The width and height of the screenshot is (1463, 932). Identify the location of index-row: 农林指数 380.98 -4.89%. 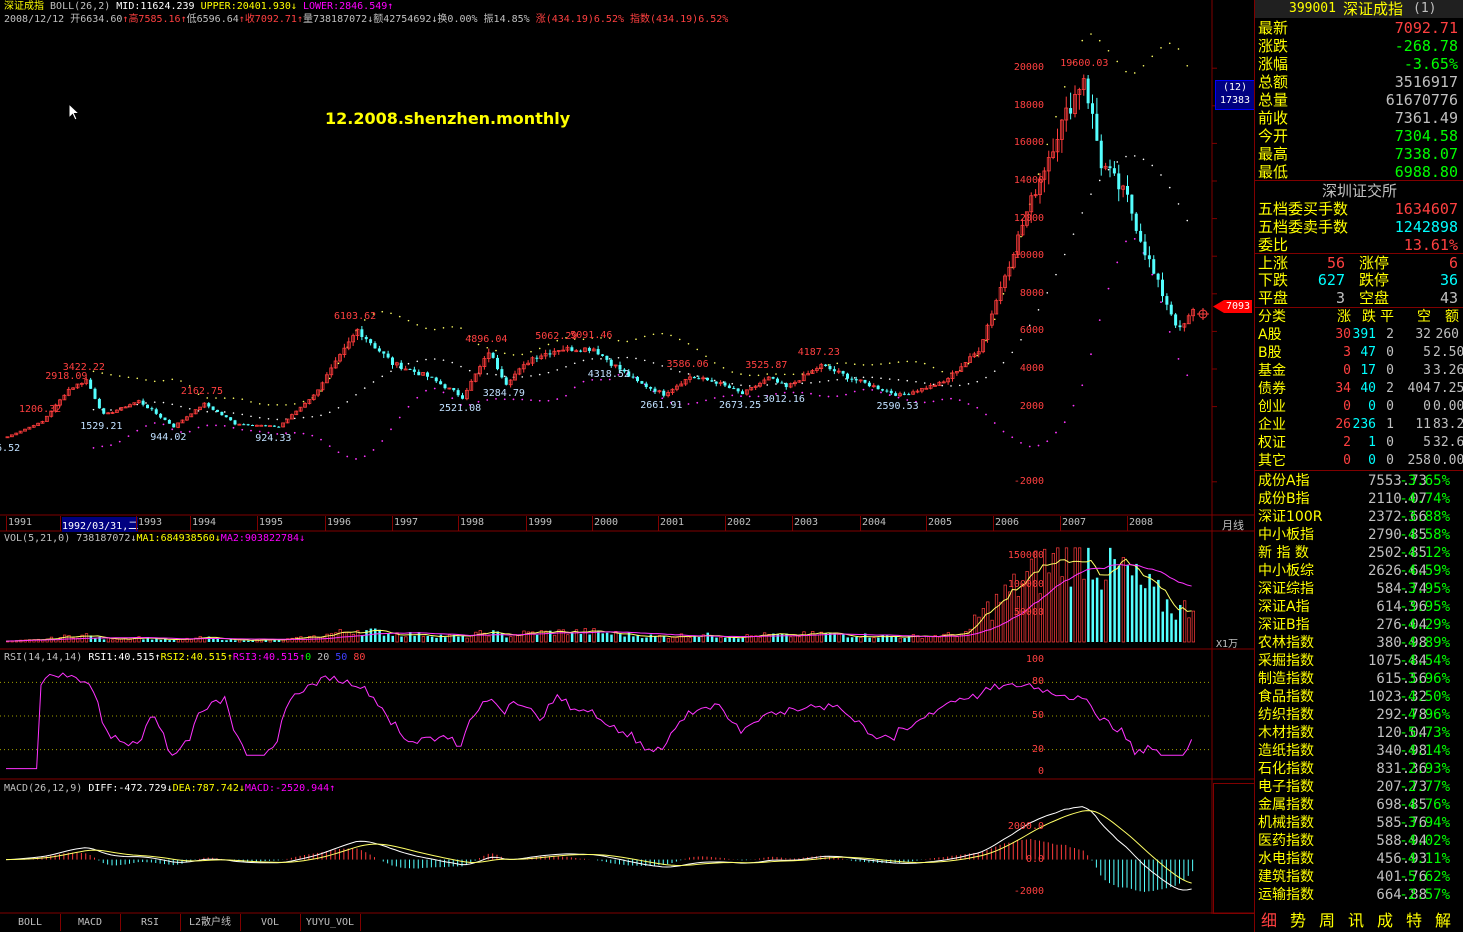
(1359, 643).